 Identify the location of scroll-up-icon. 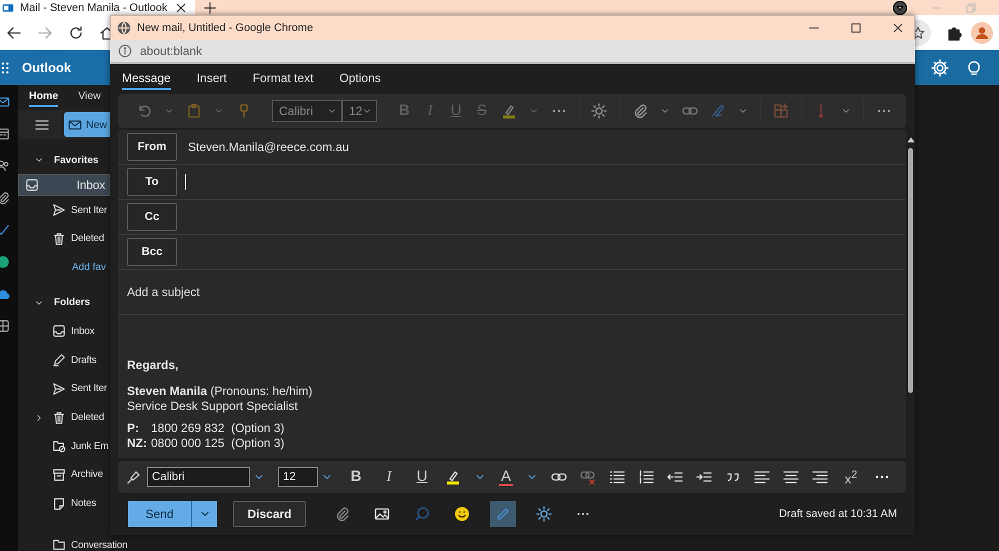
(910, 140).